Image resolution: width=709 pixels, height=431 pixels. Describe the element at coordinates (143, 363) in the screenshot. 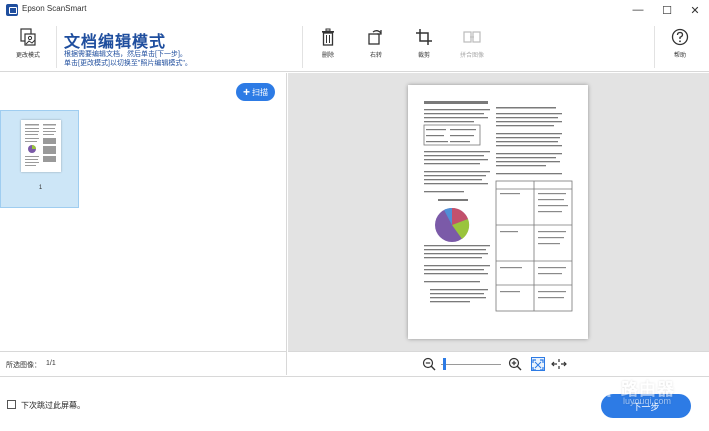

I see `selected-images-bar: 所选图像： 1/1` at that location.